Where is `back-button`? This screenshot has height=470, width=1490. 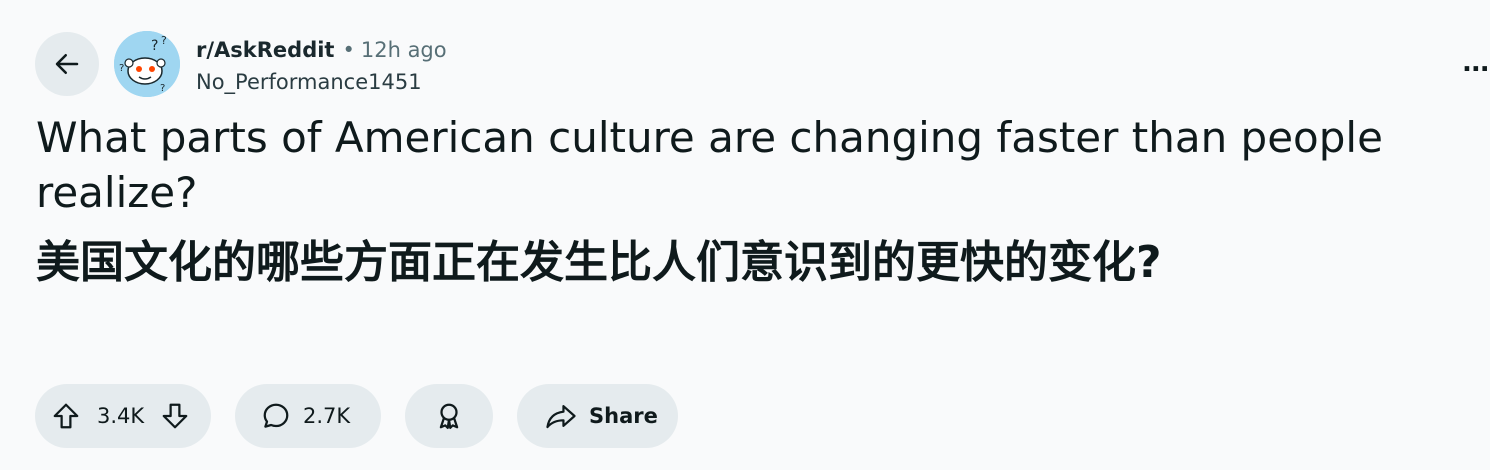 back-button is located at coordinates (67, 64).